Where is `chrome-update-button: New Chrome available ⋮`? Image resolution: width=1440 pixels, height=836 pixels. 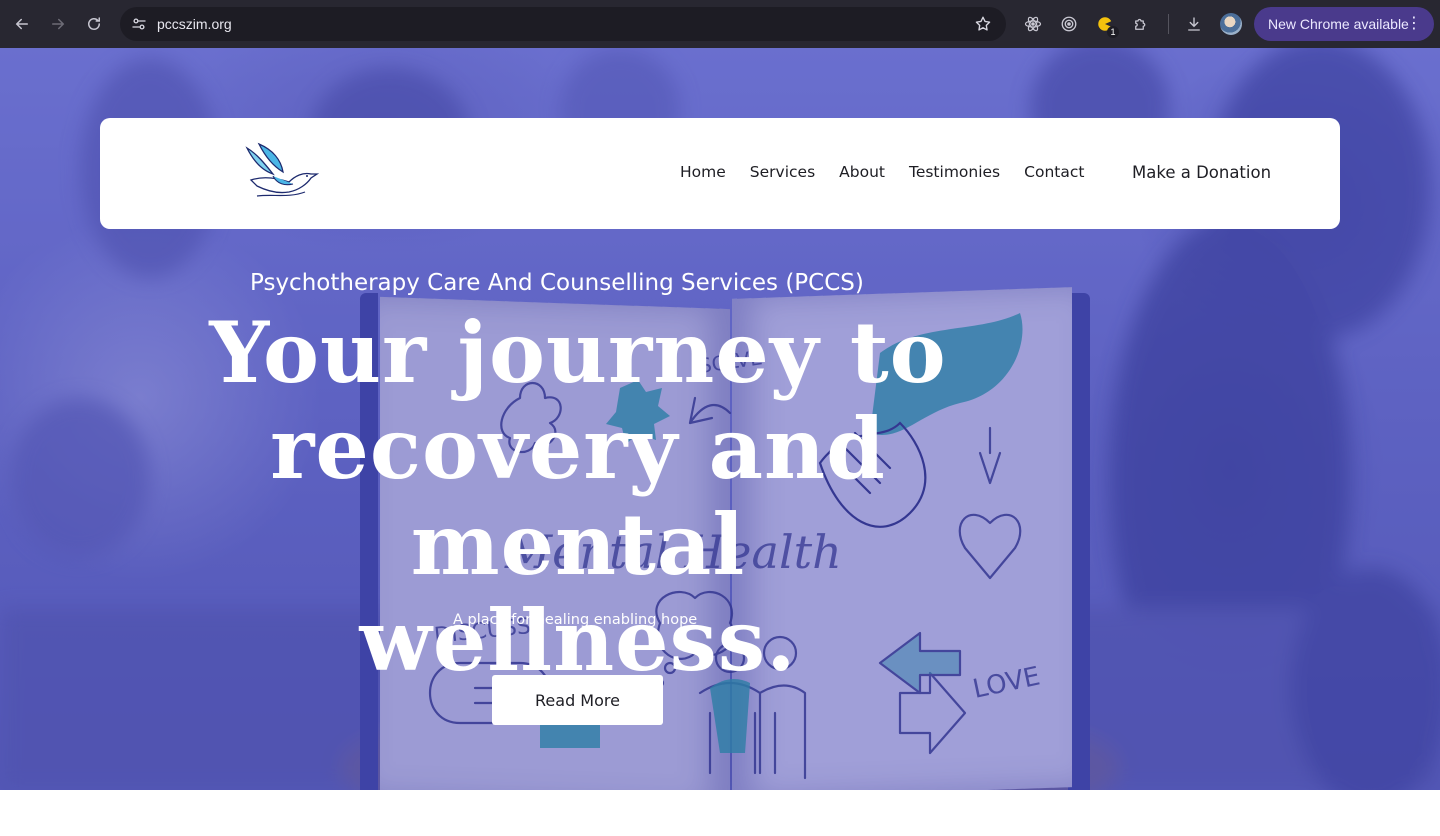
chrome-update-button: New Chrome available ⋮ is located at coordinates (1344, 24).